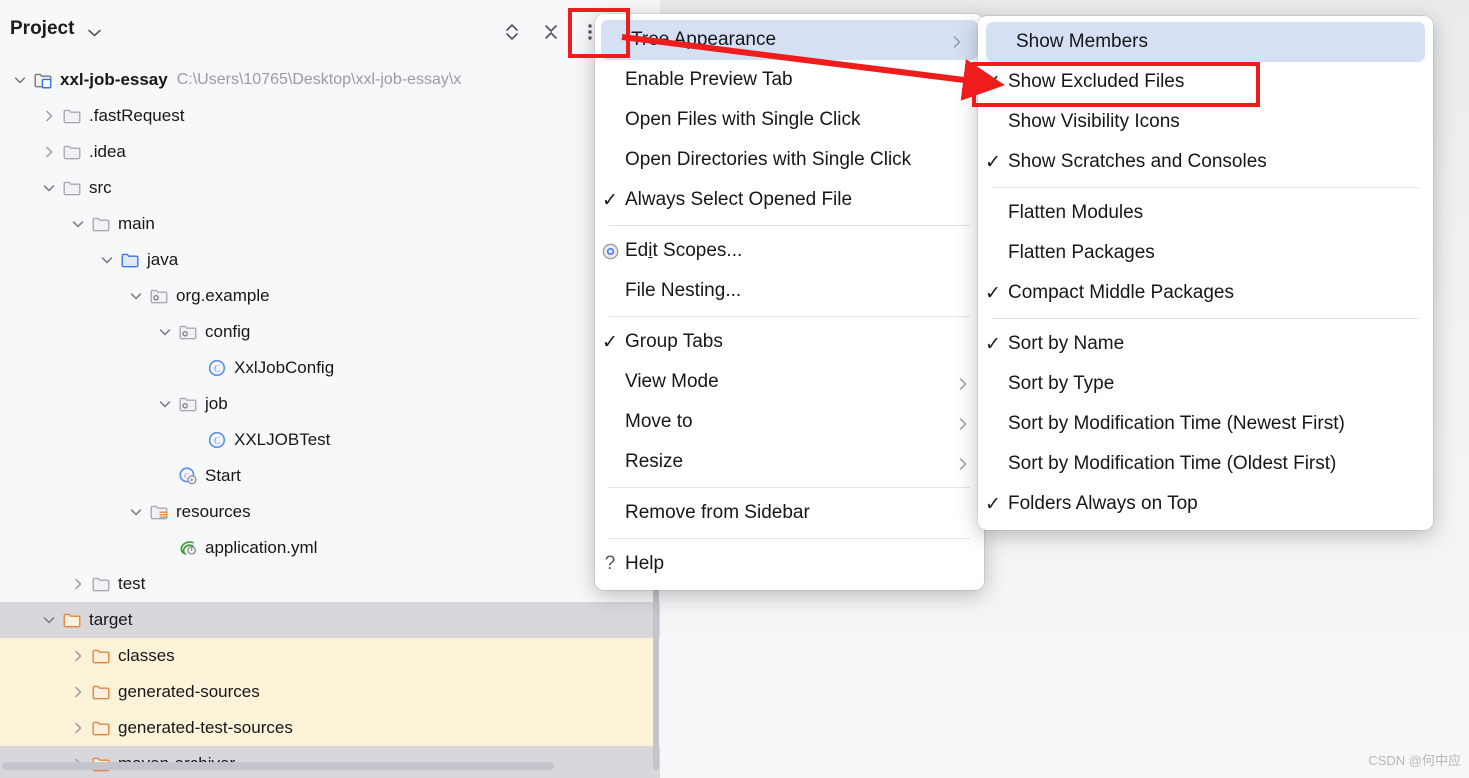 The image size is (1469, 778). I want to click on menu-item-tree-appearance: Tree Appearance, so click(789, 40).